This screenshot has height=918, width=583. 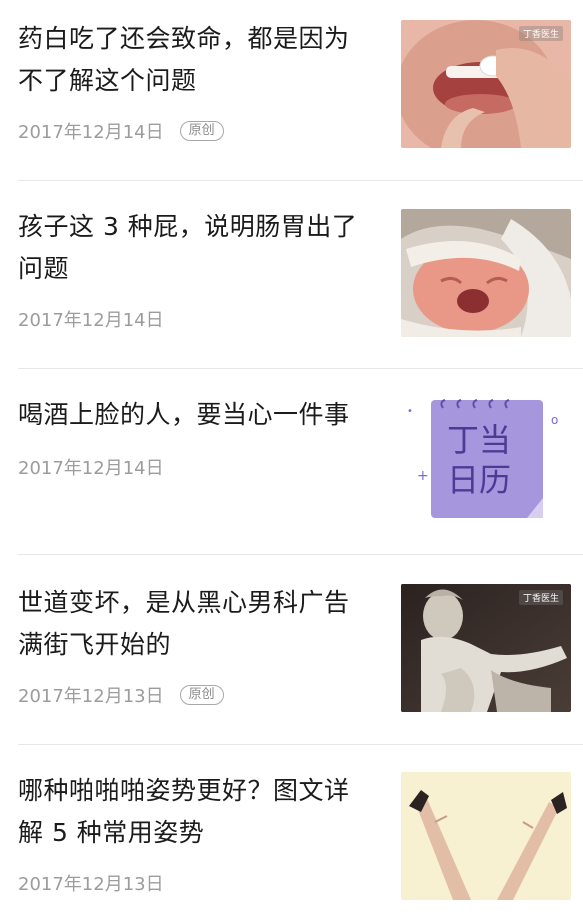 I want to click on article-meta: 2017年12月13日, so click(x=91, y=883).